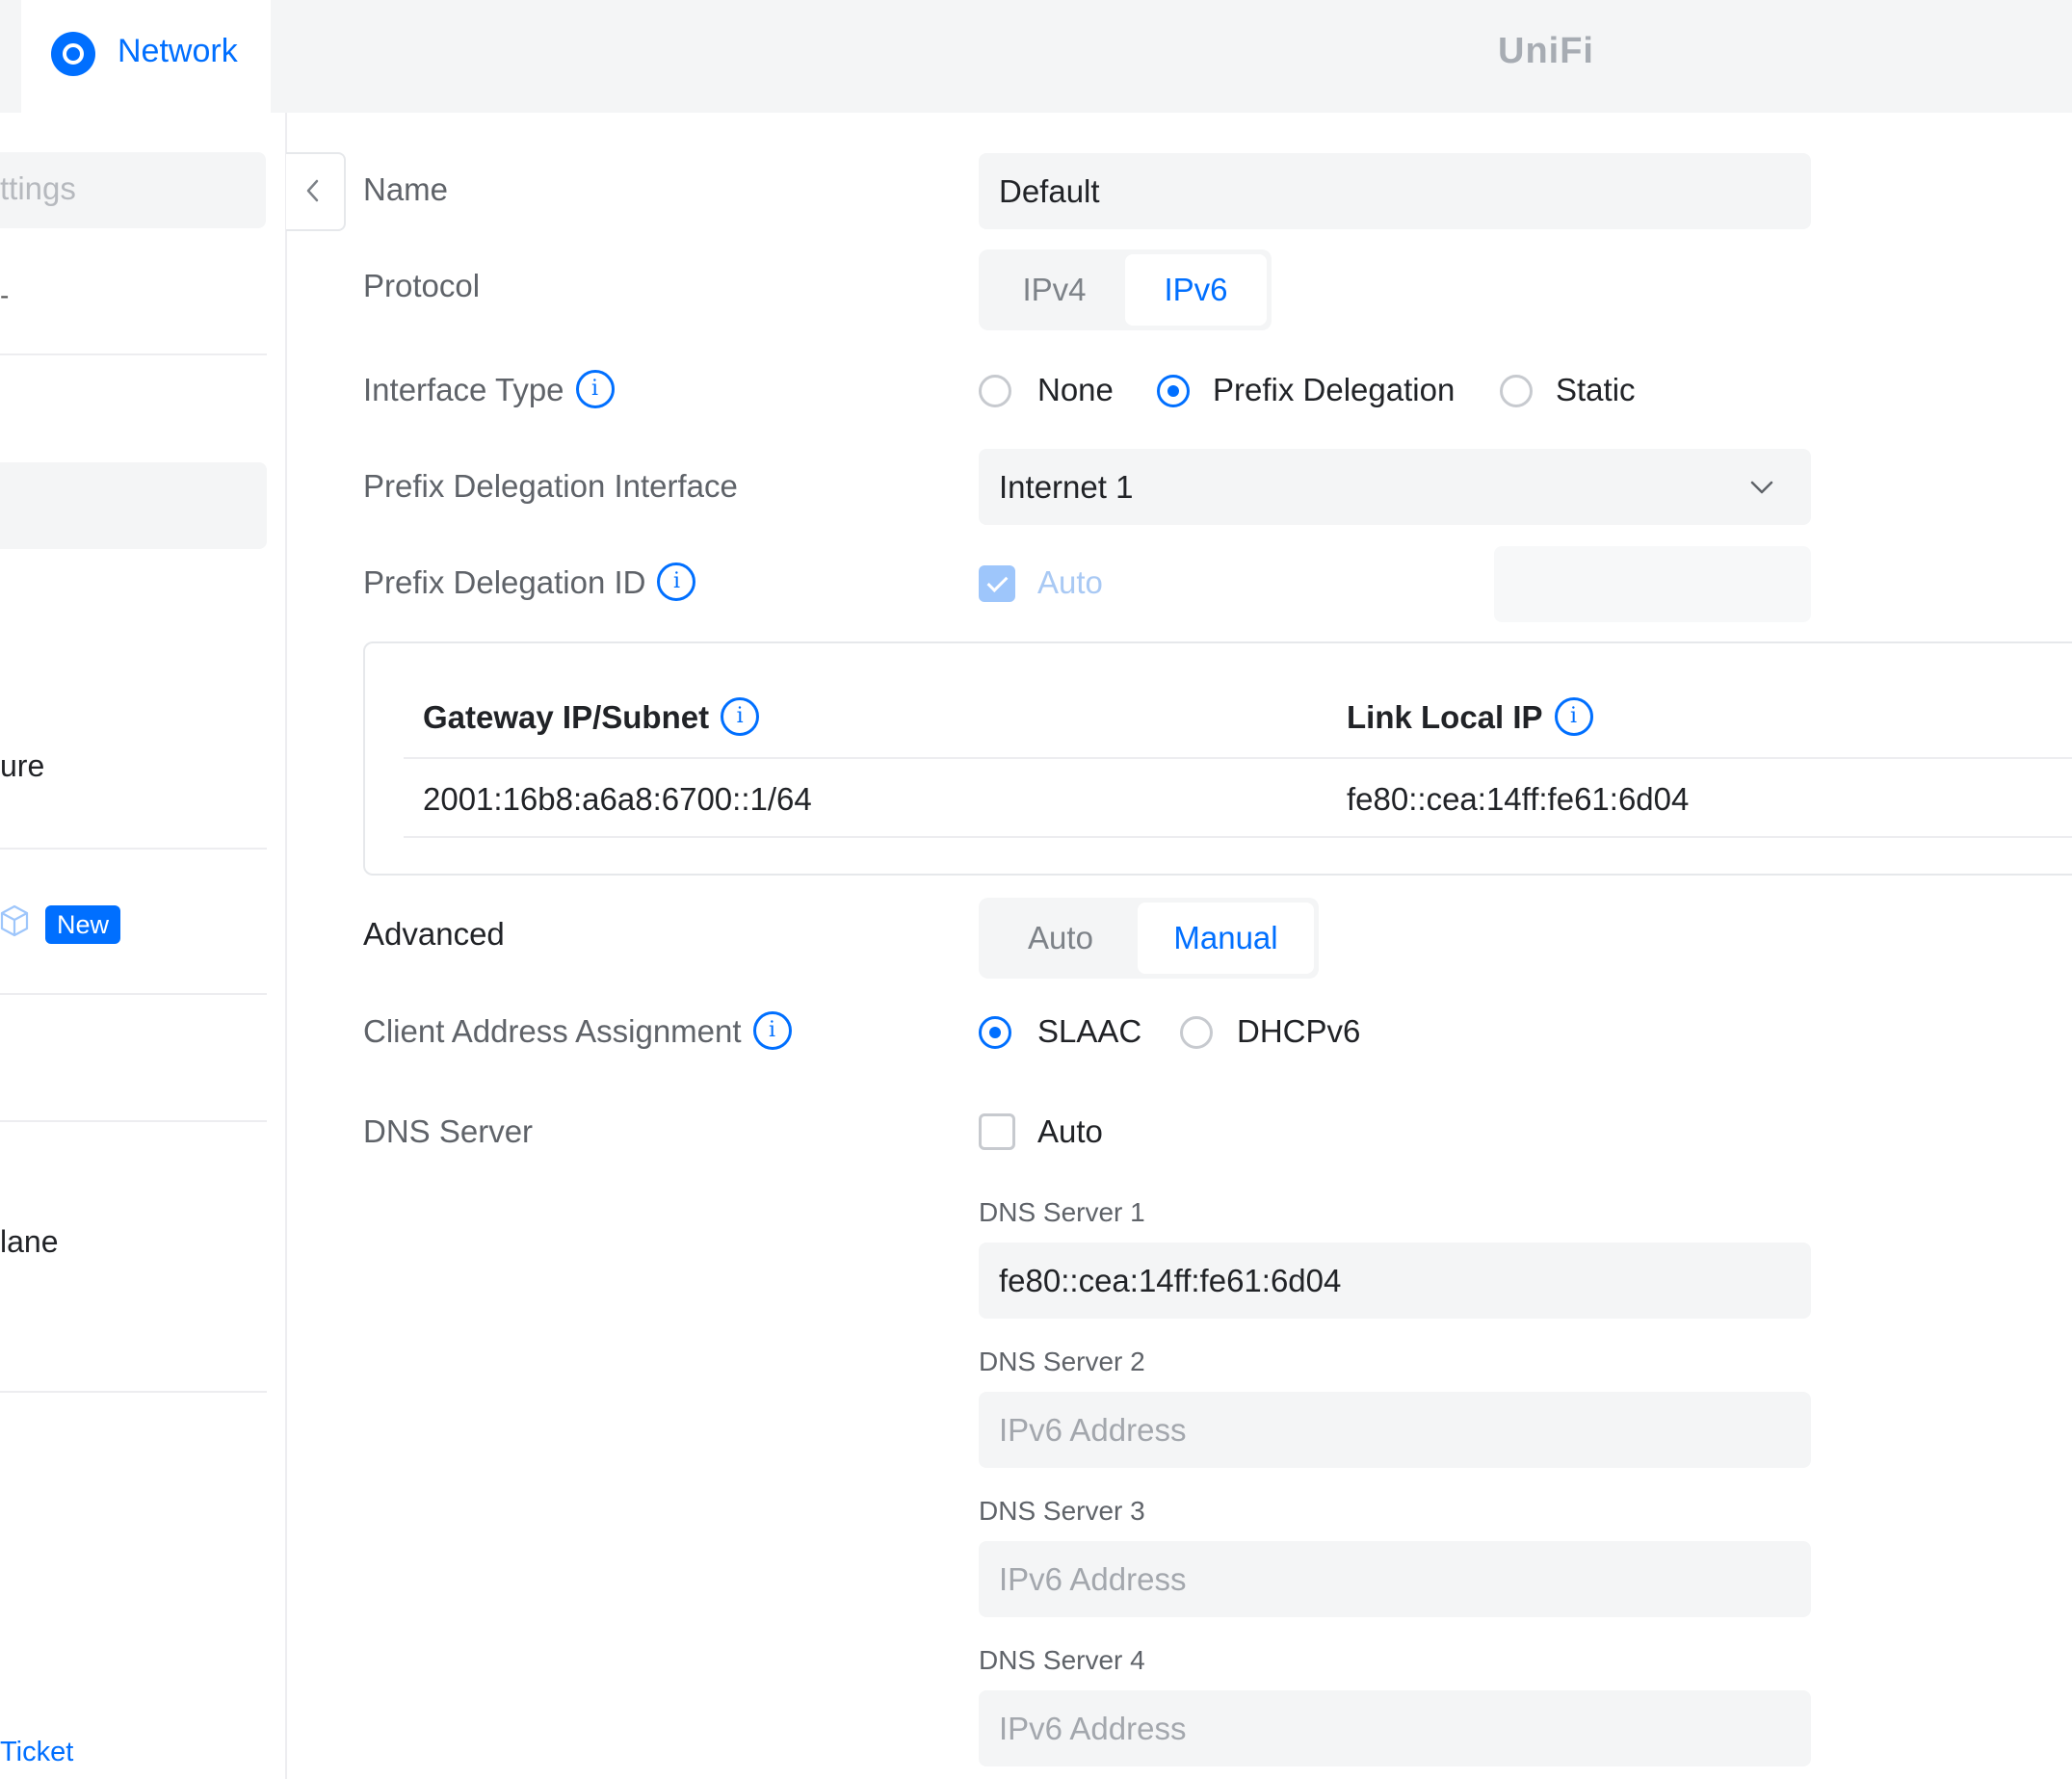  I want to click on cube-icon, so click(14, 920).